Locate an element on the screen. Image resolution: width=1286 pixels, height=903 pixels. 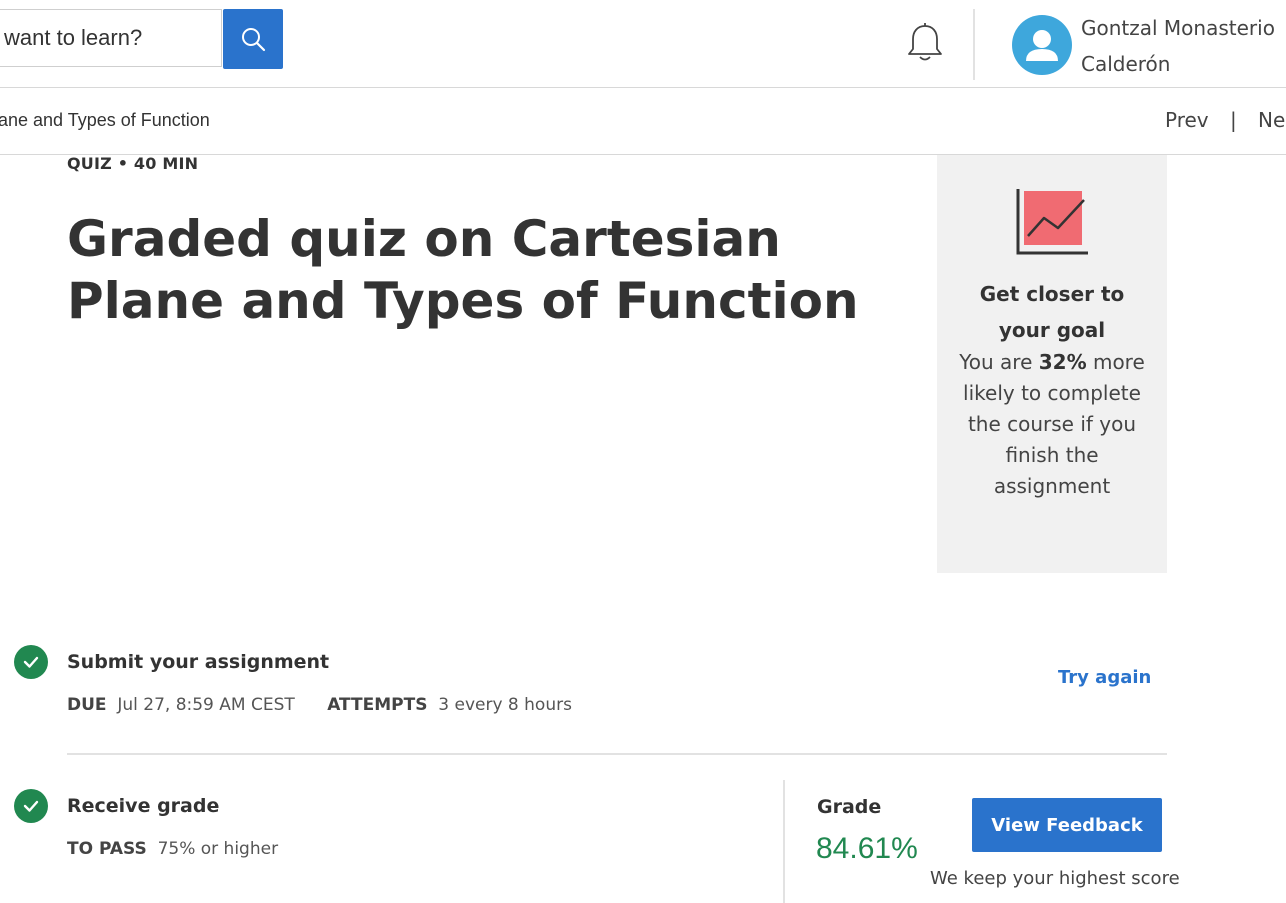
goal-heading: Get closer to your goal is located at coordinates (1052, 312).